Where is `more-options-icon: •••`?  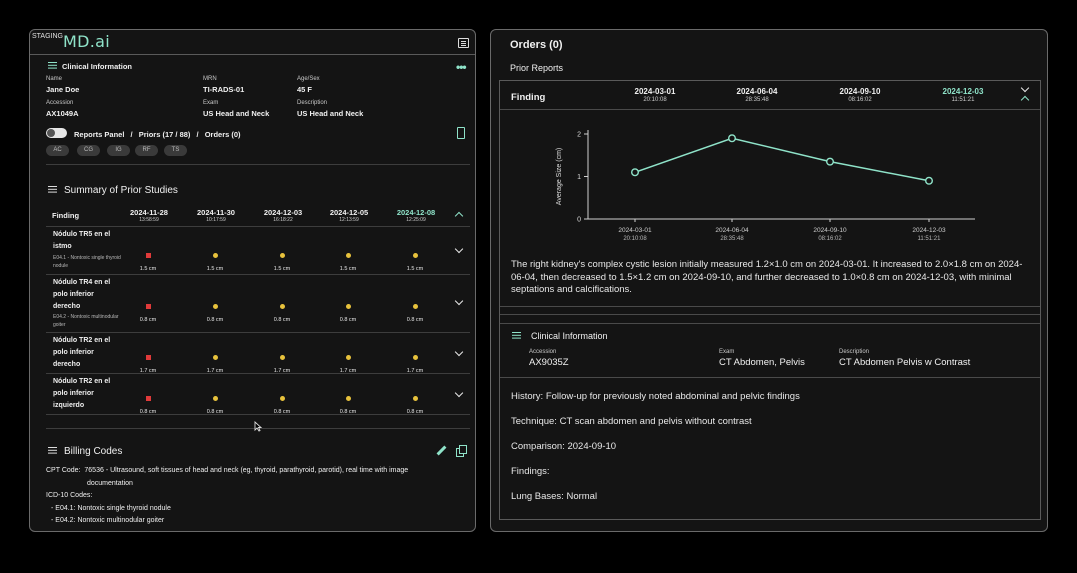
more-options-icon: ••• is located at coordinates (461, 67).